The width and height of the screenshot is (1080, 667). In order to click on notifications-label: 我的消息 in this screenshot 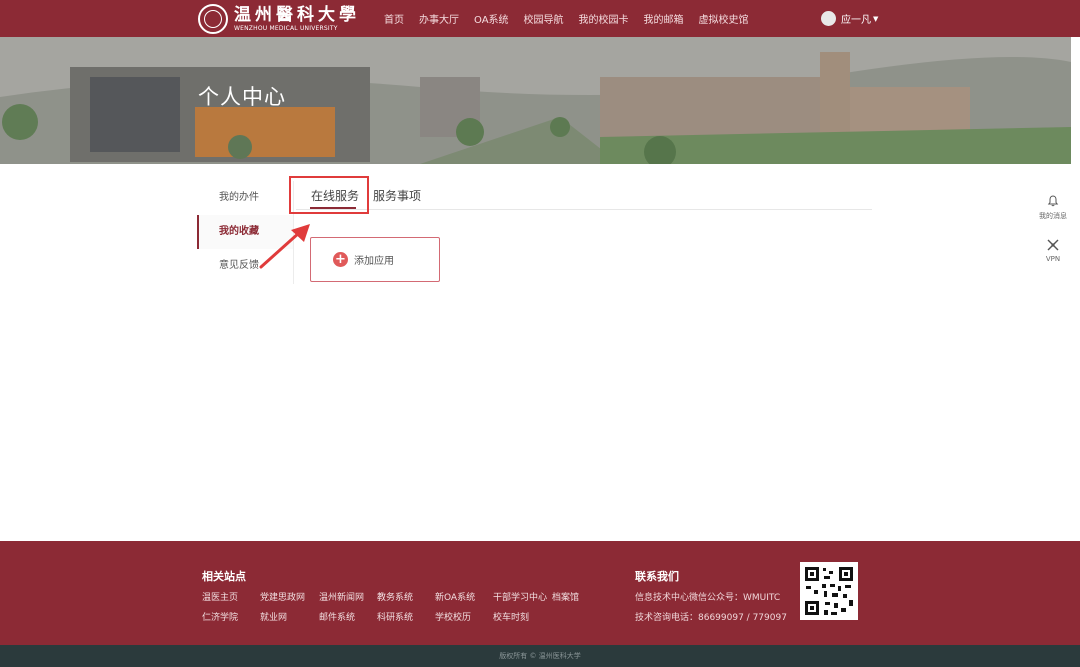, I will do `click(1053, 215)`.